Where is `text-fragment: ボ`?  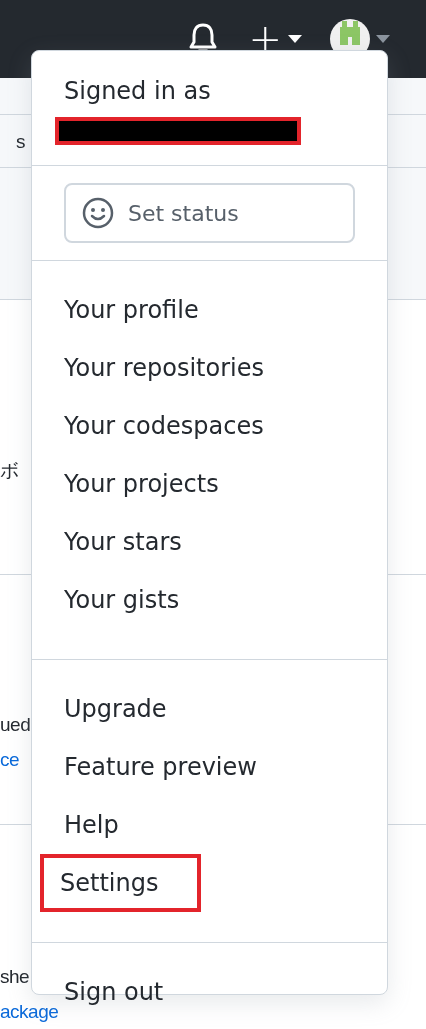 text-fragment: ボ is located at coordinates (9, 470).